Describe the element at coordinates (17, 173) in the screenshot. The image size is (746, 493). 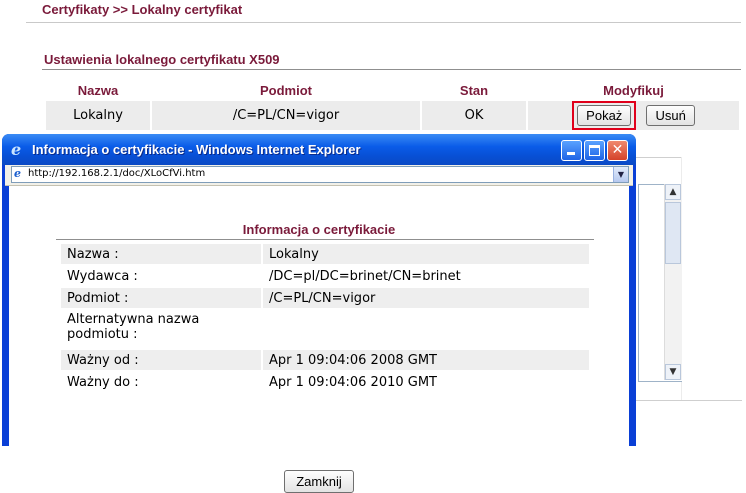
I see `ie-page-icon: e` at that location.